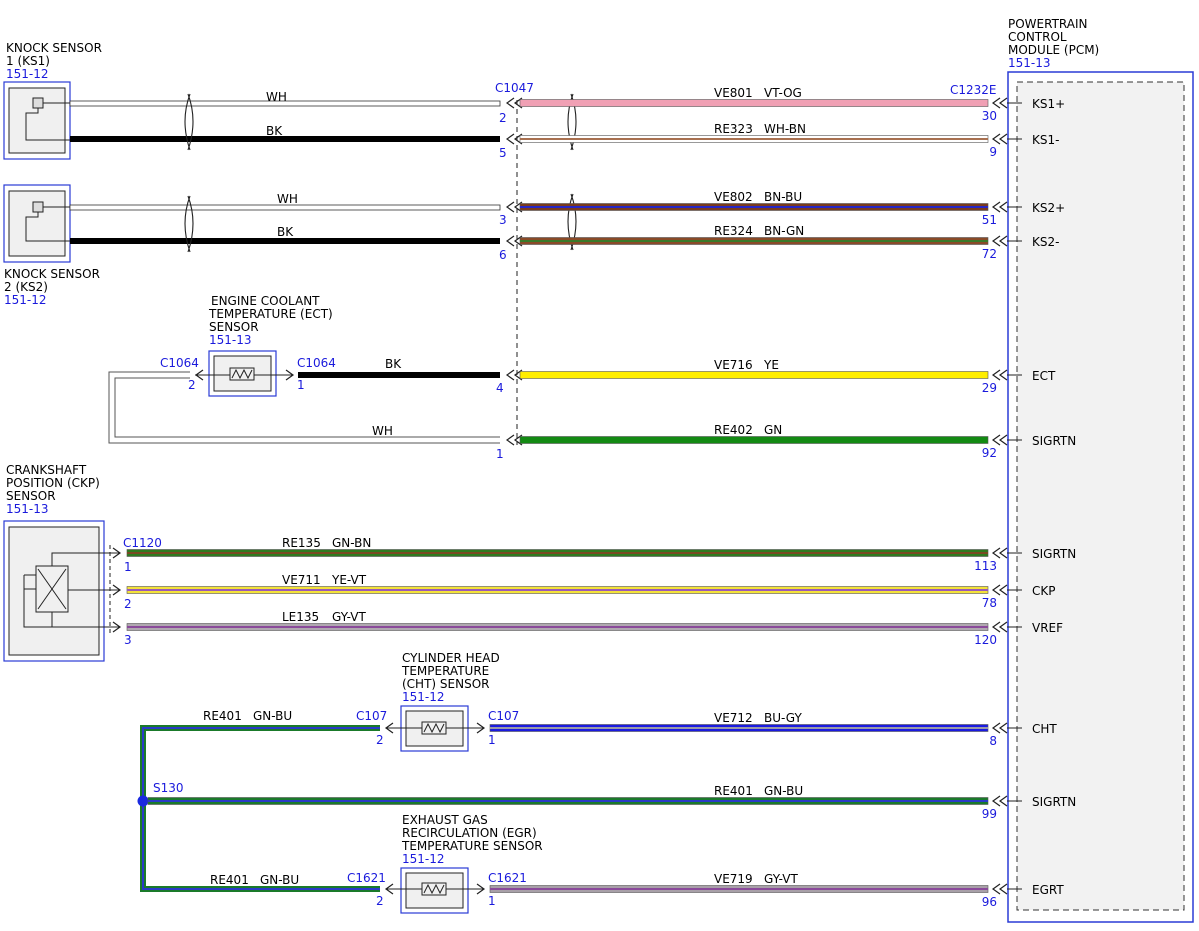 The width and height of the screenshot is (1199, 931). What do you see at coordinates (509, 279) in the screenshot?
I see `central-connector-pins: 2 5 3 6 4 1` at bounding box center [509, 279].